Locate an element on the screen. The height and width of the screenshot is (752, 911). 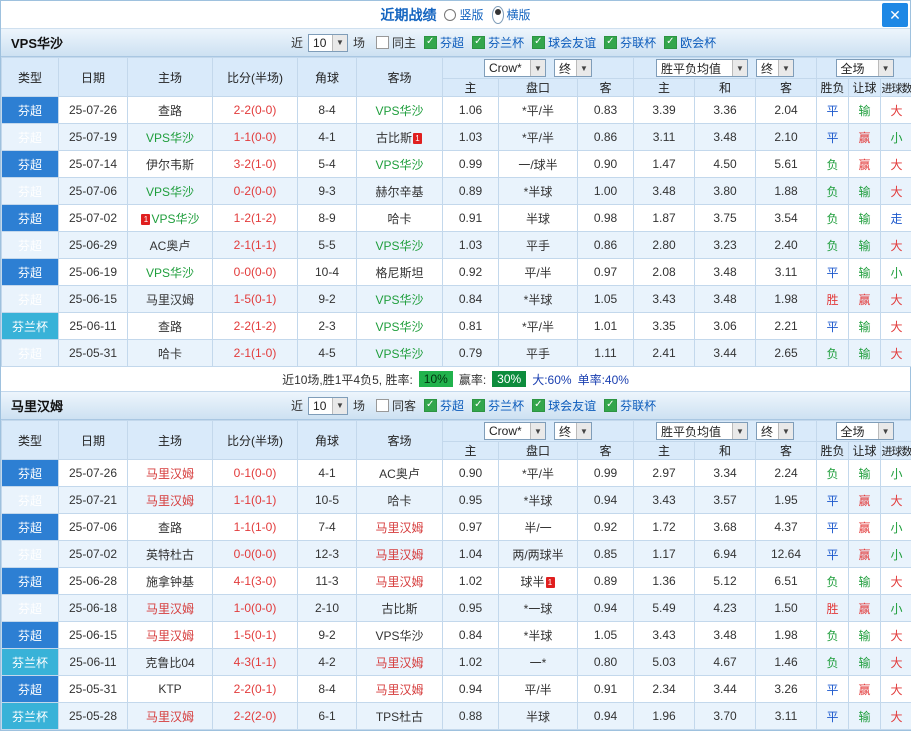
radio-unselected-icon is located at coordinates (450, 14).